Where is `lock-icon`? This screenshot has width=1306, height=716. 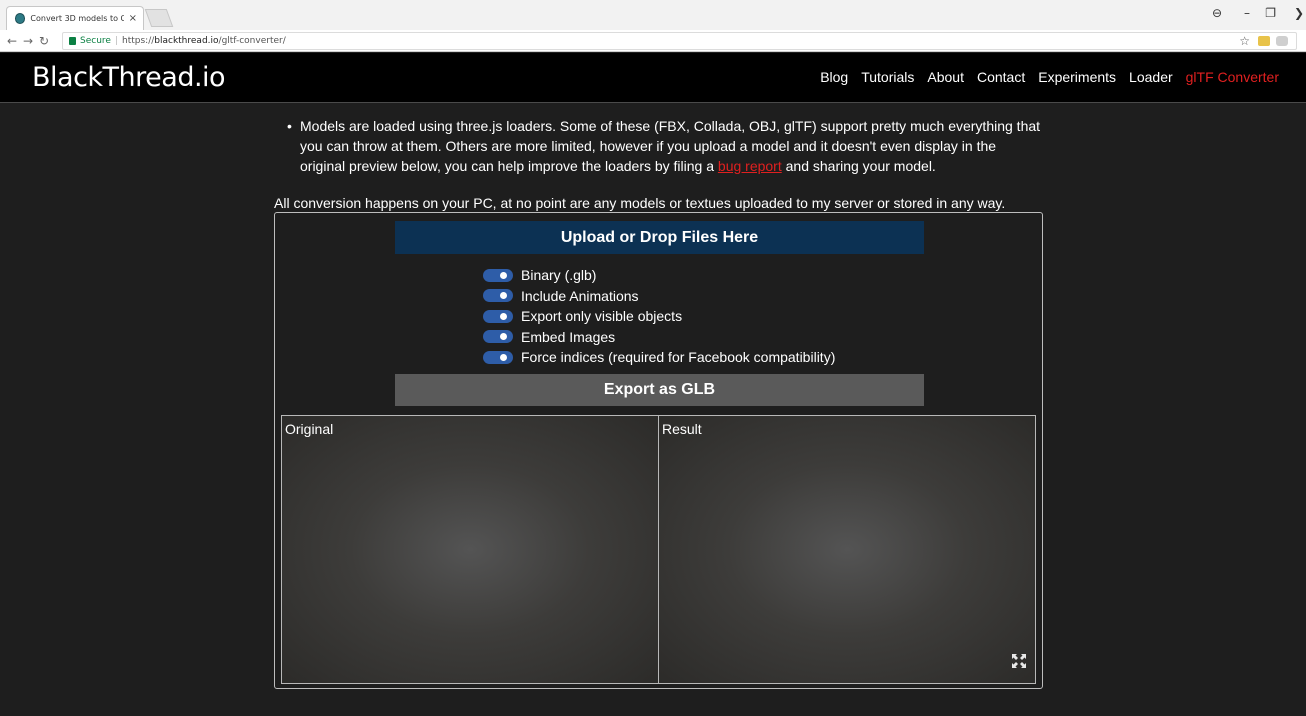
lock-icon is located at coordinates (72, 41).